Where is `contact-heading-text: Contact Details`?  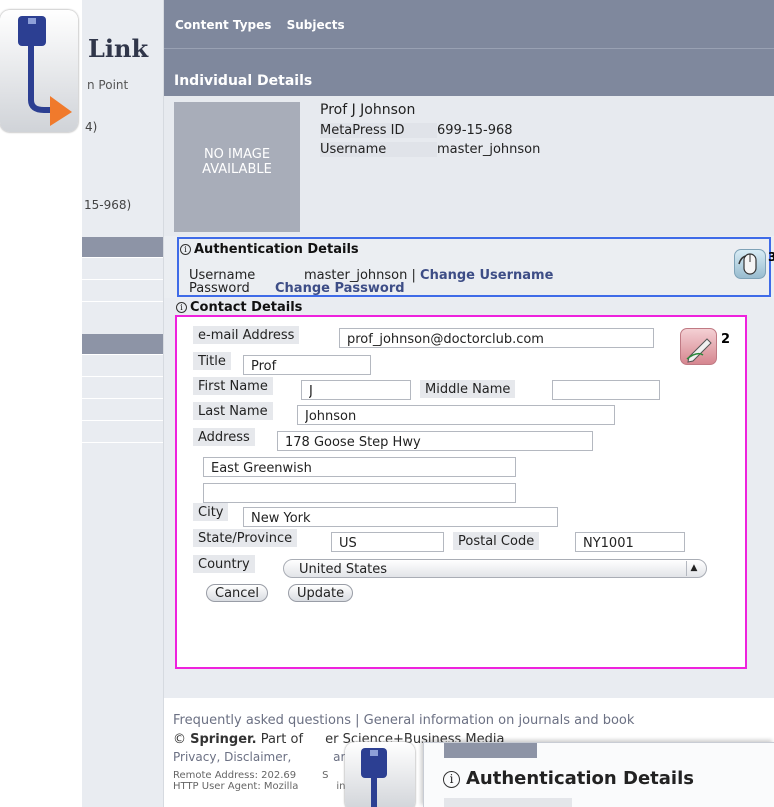
contact-heading-text: Contact Details is located at coordinates (246, 307).